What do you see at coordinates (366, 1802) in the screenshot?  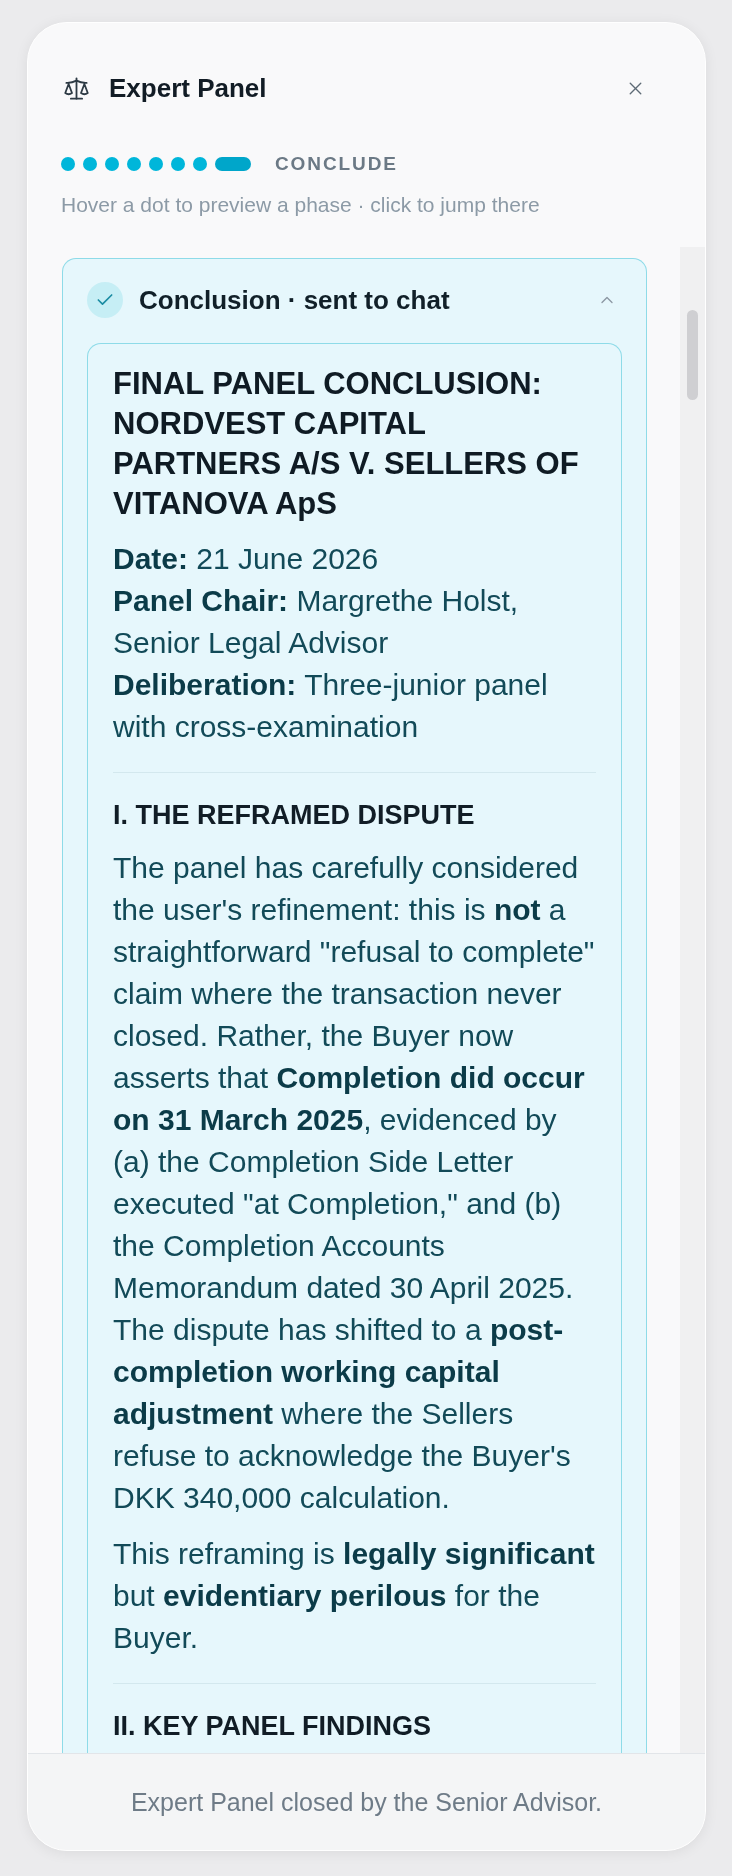 I see `footer-message: Expert Panel closed by the Senior Advisor.` at bounding box center [366, 1802].